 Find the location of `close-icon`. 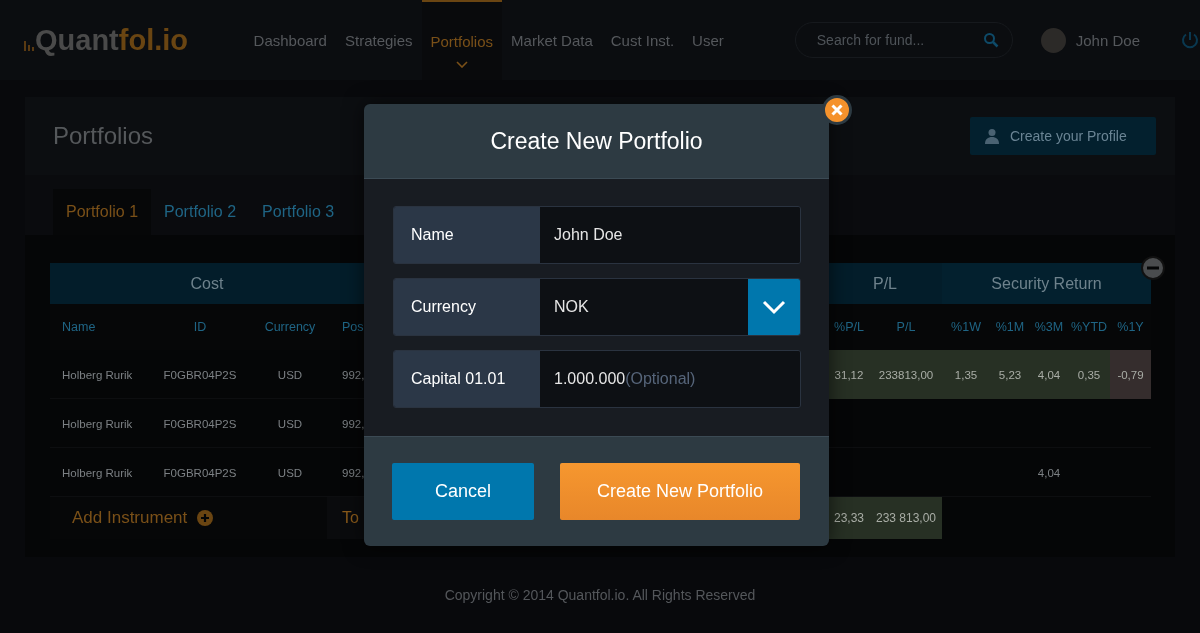

close-icon is located at coordinates (837, 110).